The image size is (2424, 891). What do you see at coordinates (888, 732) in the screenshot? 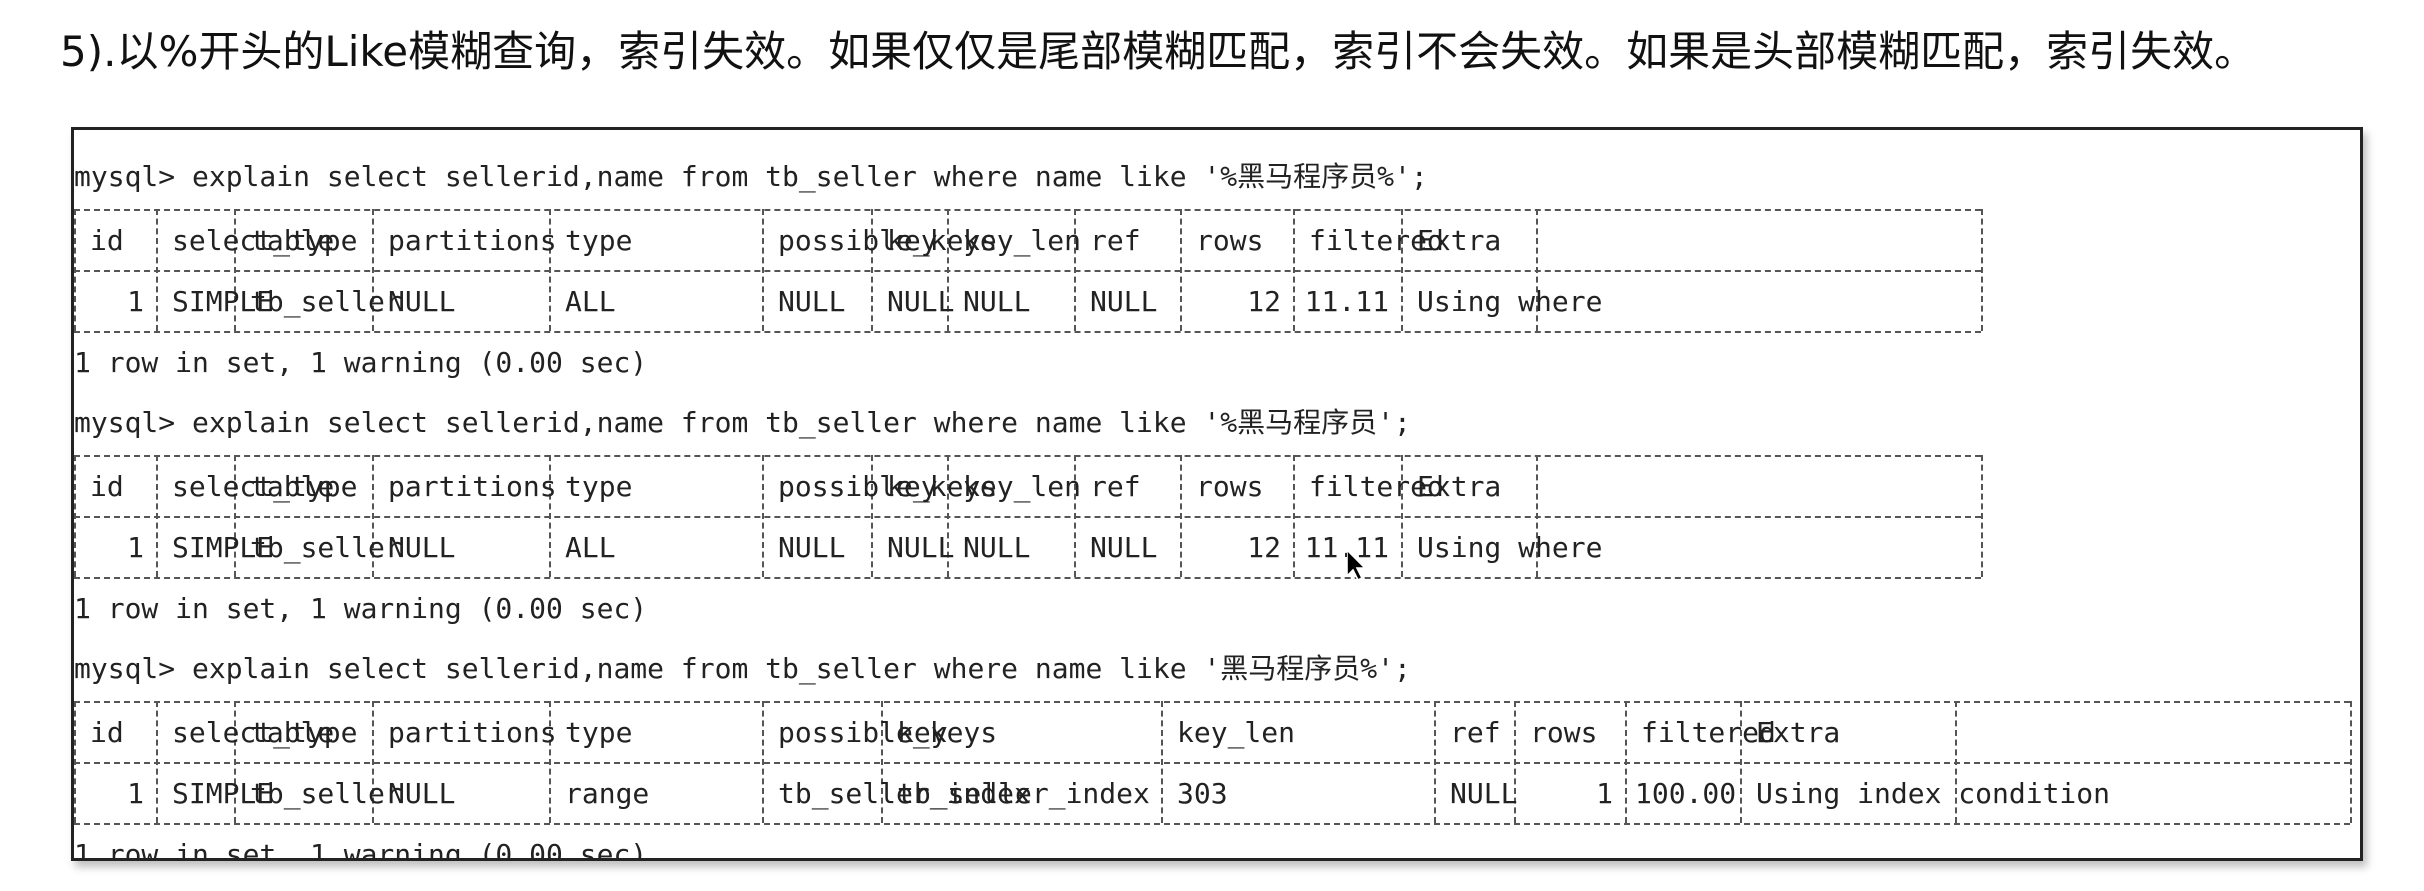
I see `column-header: possible_keys` at bounding box center [888, 732].